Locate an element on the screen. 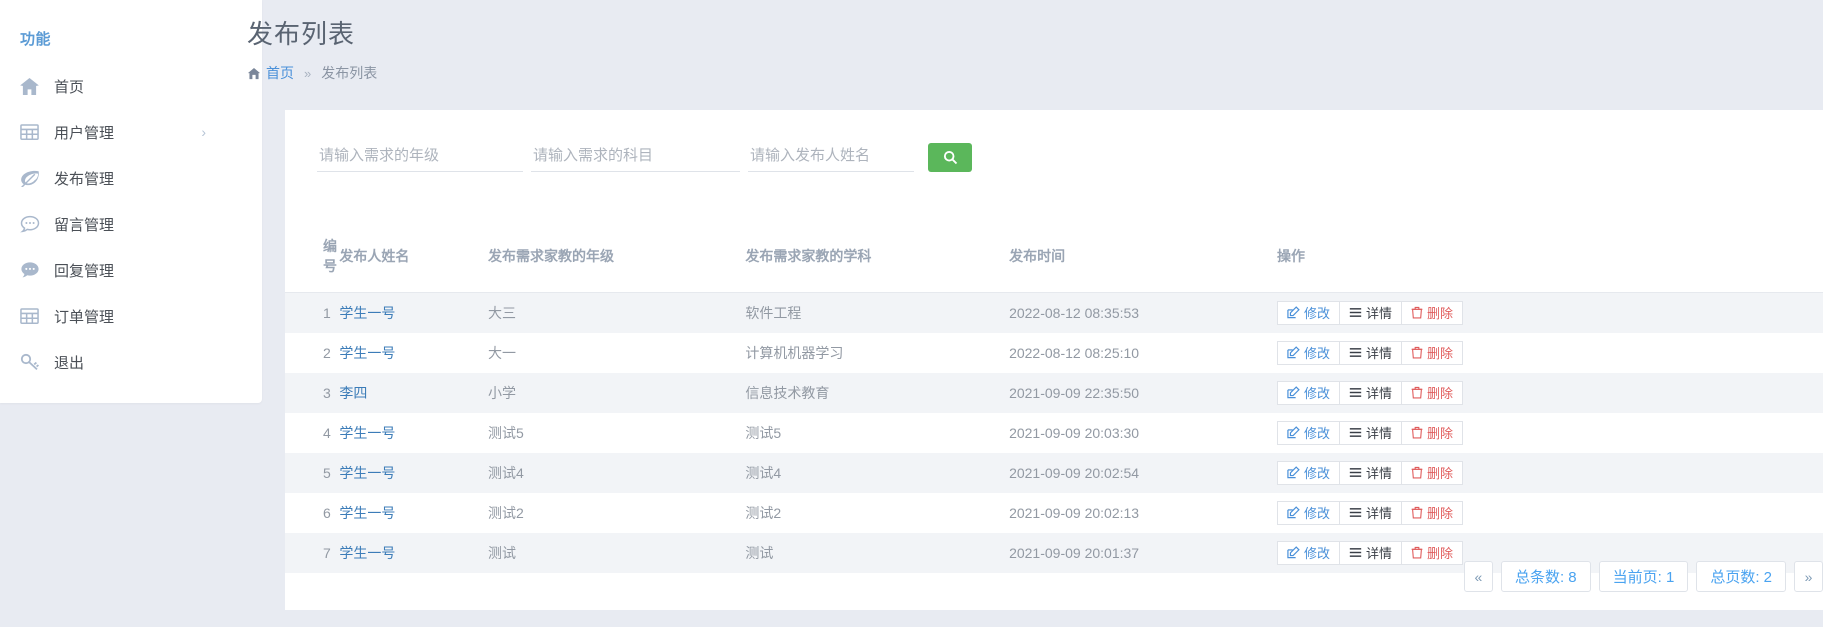 The image size is (1823, 627). pagination-prev-button: « is located at coordinates (1478, 576).